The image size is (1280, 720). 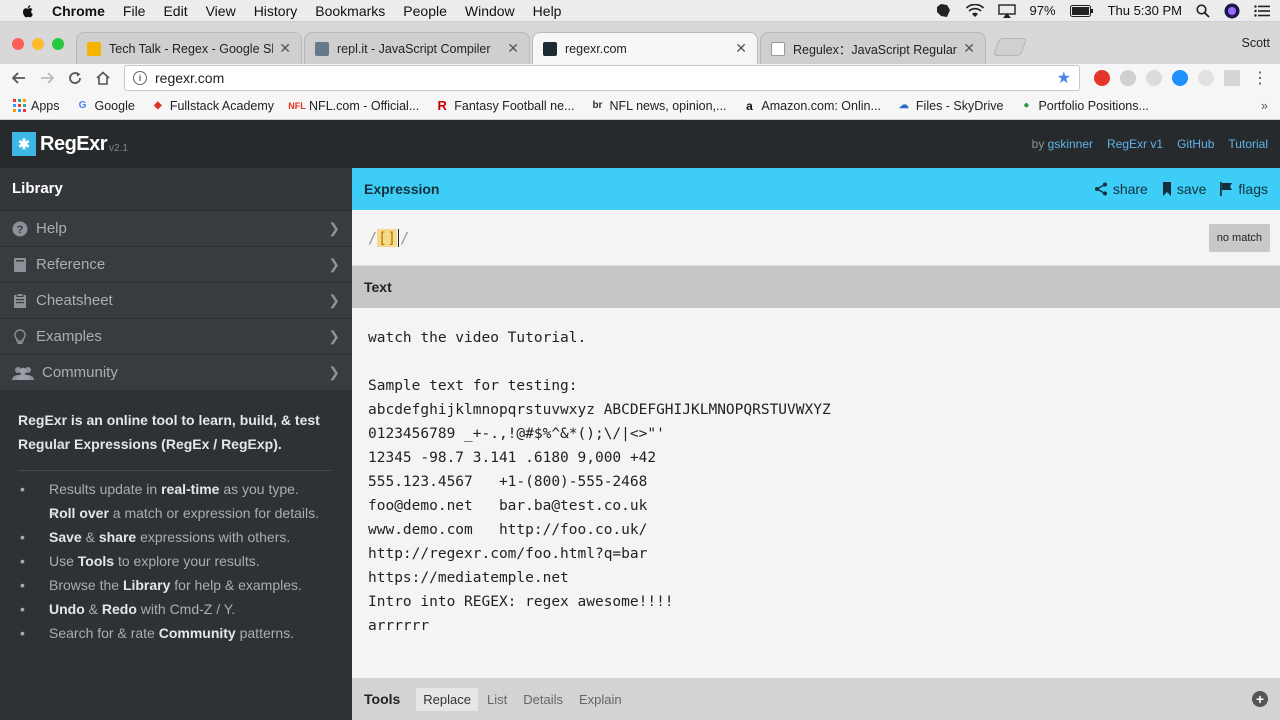 I want to click on nfl-icon: NFL, so click(x=297, y=105).